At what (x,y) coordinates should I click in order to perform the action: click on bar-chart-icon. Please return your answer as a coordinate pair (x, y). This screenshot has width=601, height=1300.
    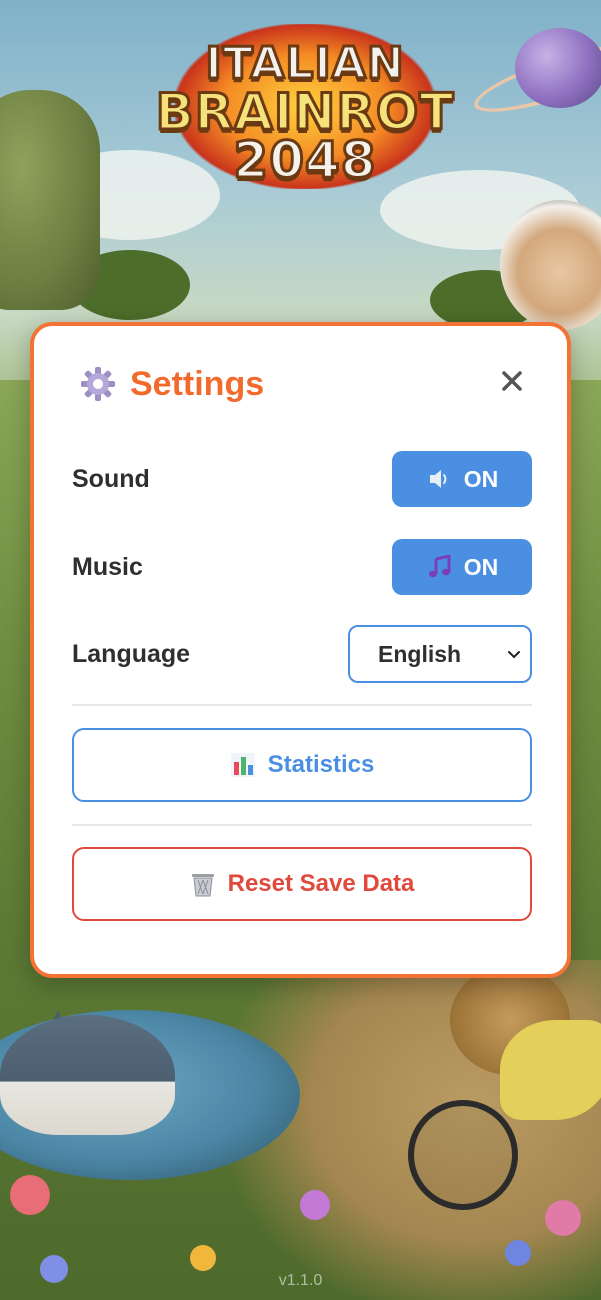
    Looking at the image, I should click on (243, 765).